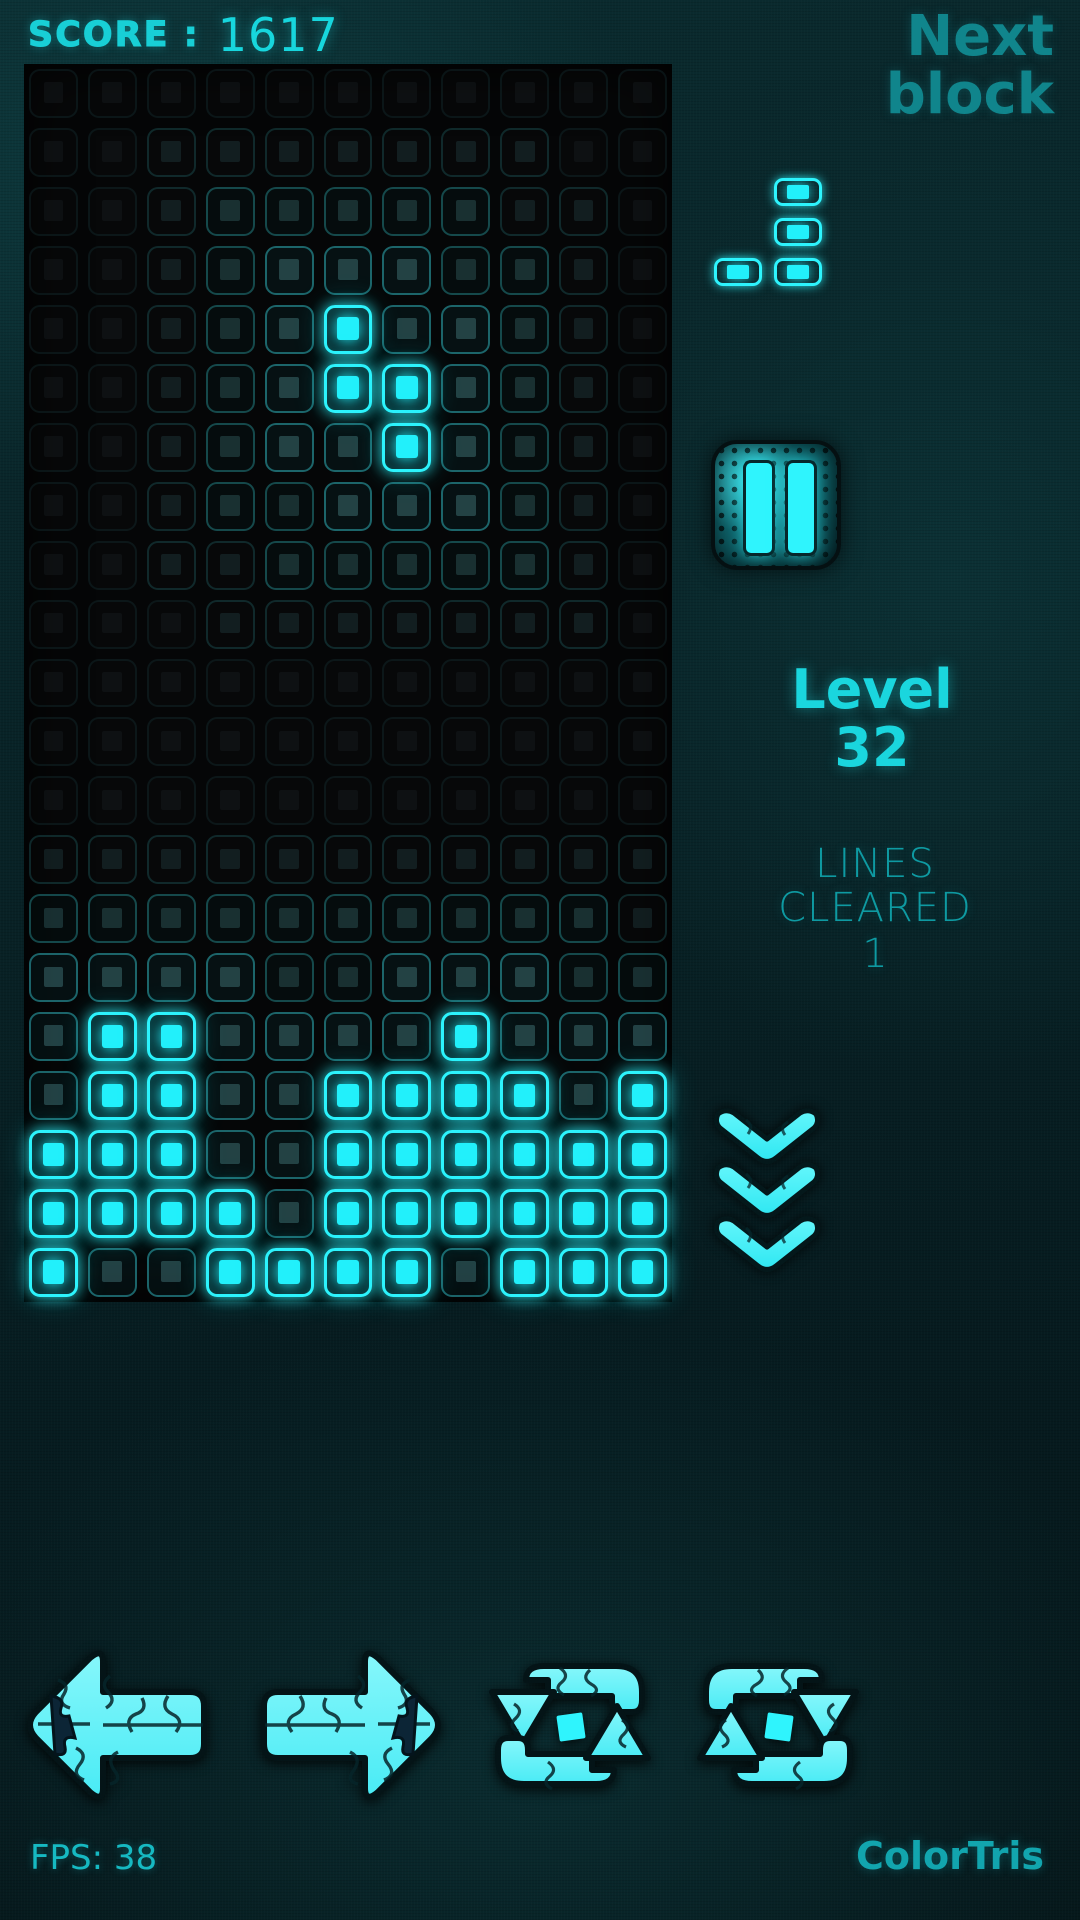 This screenshot has height=1920, width=1080. Describe the element at coordinates (738, 232) in the screenshot. I see `next-block-cell-empty` at that location.